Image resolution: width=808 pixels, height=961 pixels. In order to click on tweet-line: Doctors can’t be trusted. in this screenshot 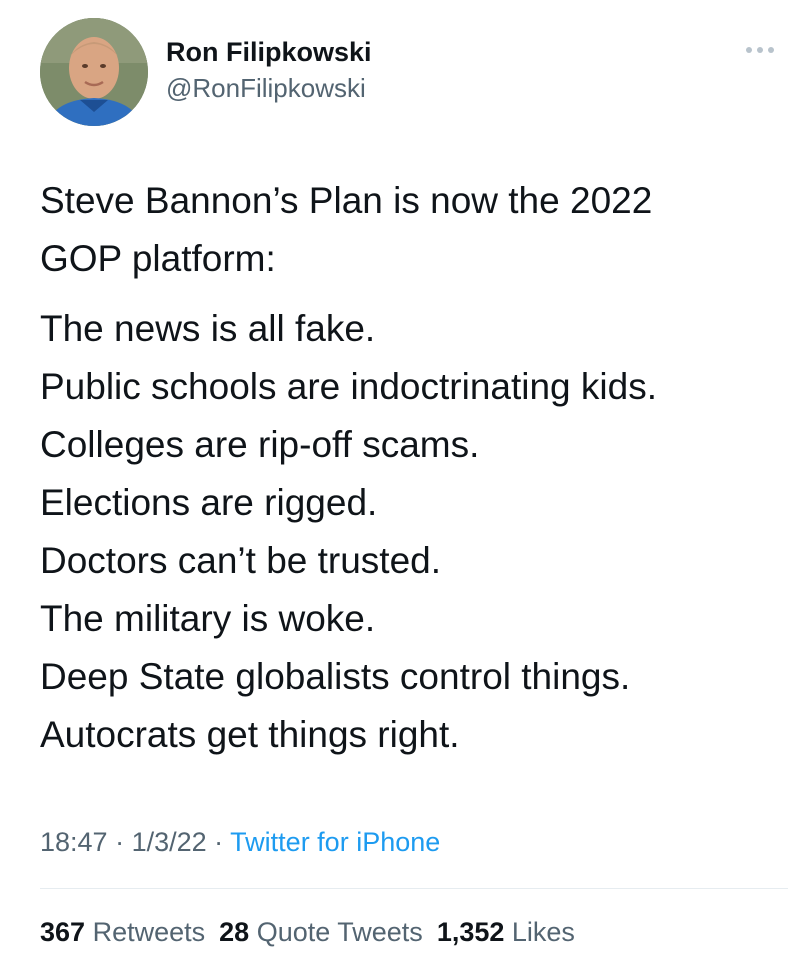, I will do `click(241, 560)`.